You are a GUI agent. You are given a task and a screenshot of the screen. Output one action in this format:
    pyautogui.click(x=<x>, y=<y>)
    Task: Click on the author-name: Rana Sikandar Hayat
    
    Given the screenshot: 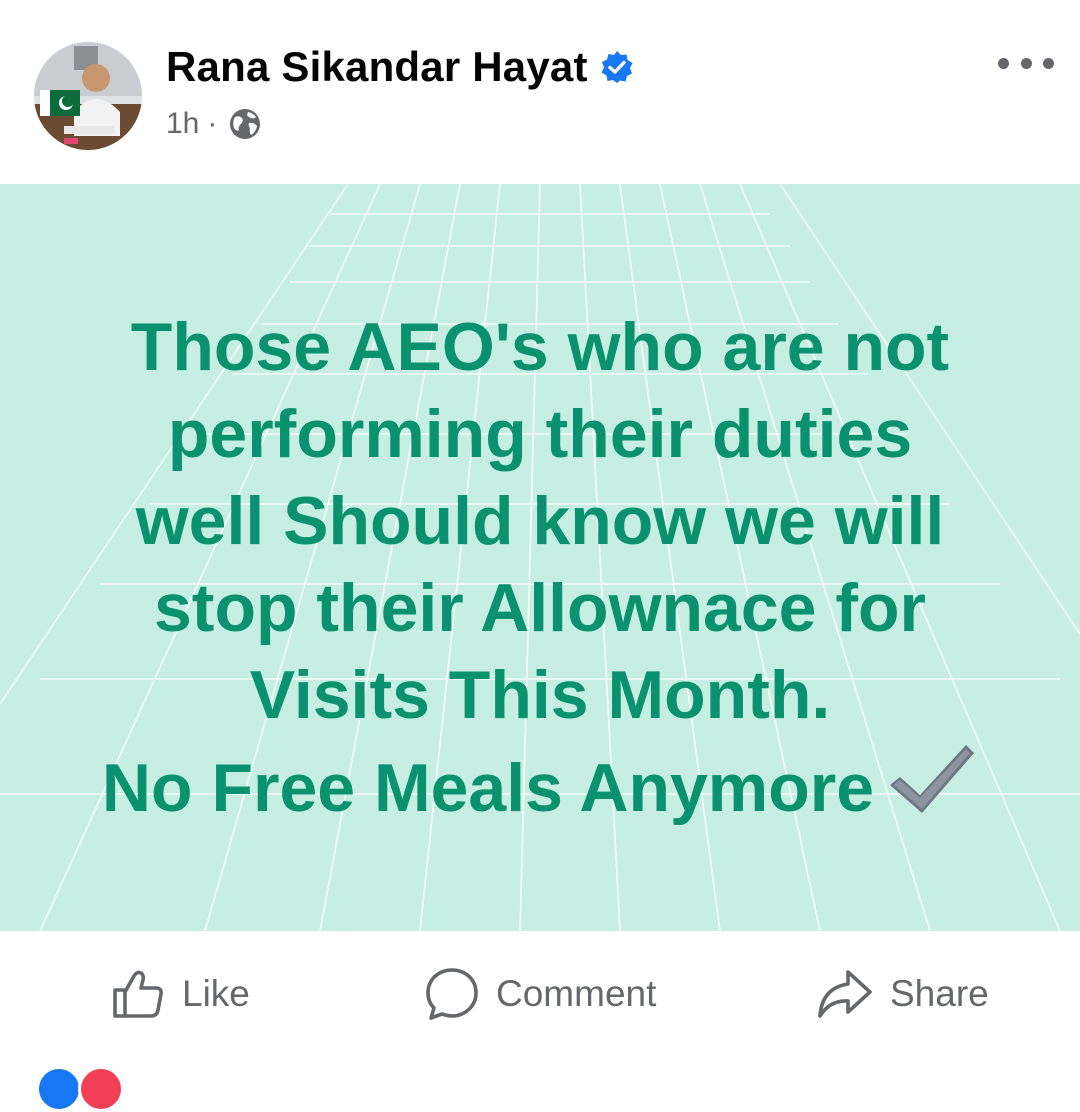 What is the action you would take?
    pyautogui.click(x=377, y=67)
    